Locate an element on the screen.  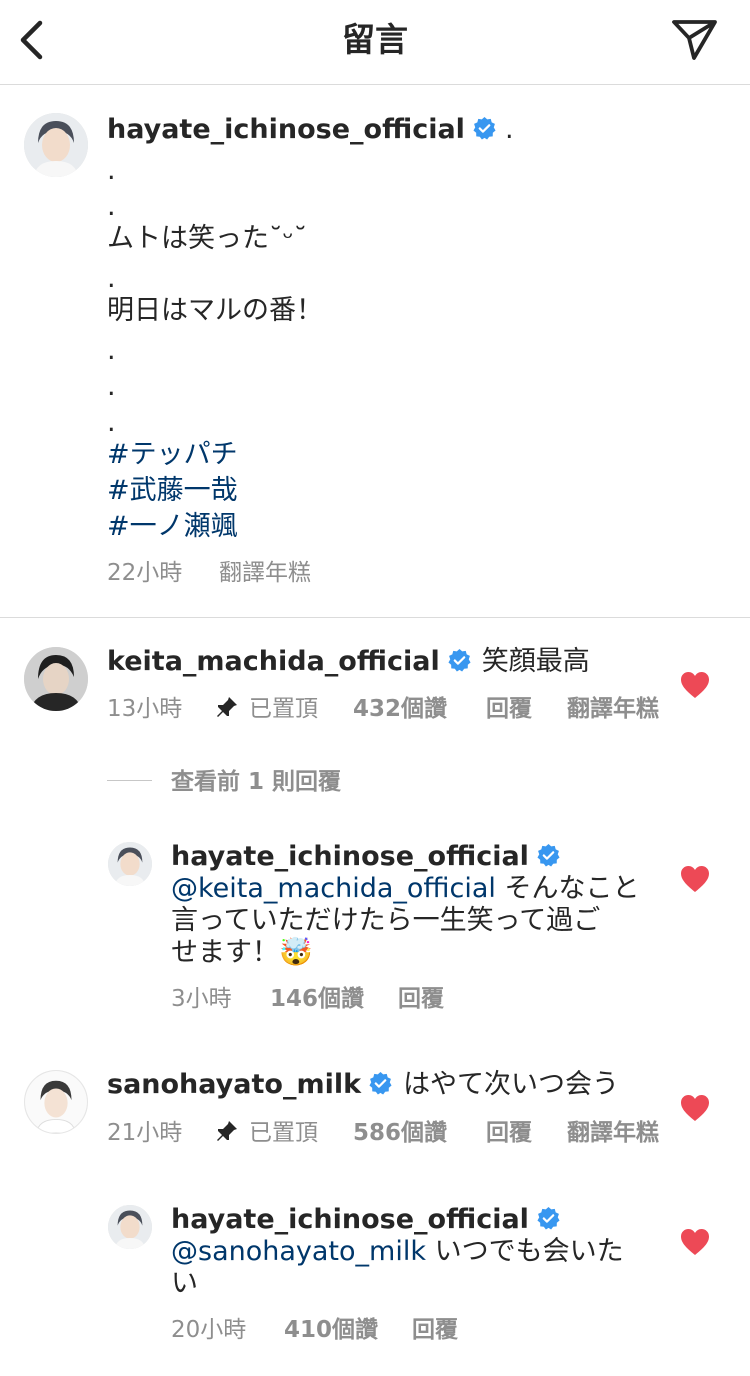
share-button is located at coordinates (695, 39).